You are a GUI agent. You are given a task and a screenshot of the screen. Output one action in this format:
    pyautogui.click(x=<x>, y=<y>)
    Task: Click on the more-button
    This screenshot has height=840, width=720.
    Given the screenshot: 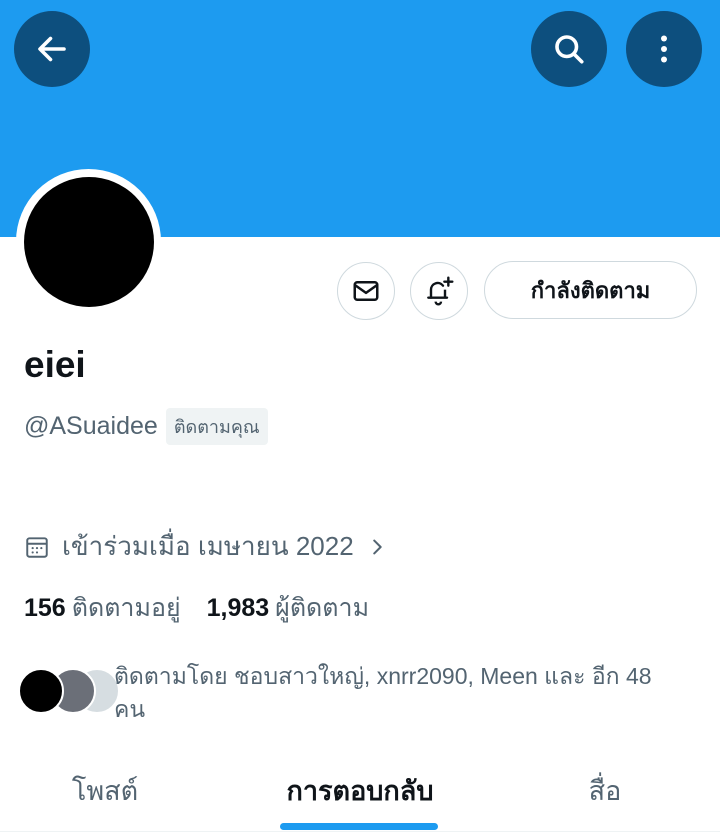 What is the action you would take?
    pyautogui.click(x=664, y=49)
    